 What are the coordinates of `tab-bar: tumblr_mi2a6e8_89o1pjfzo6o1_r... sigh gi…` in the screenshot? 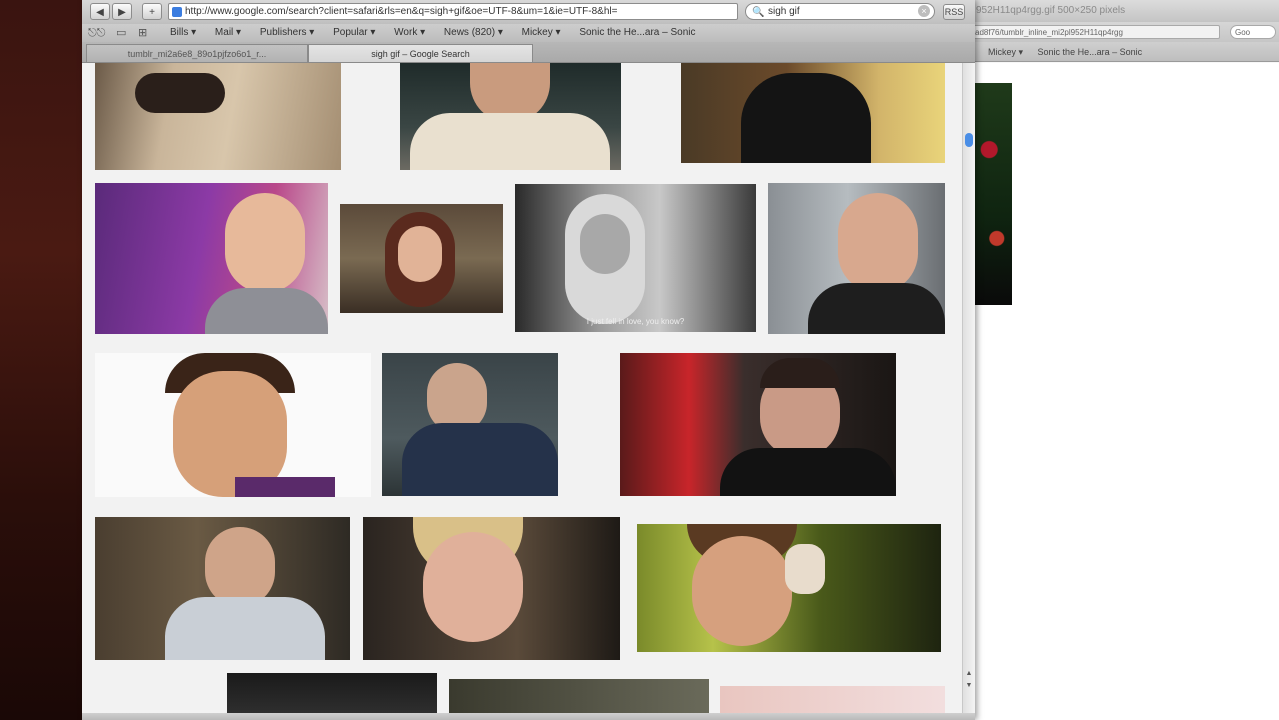 It's located at (528, 52).